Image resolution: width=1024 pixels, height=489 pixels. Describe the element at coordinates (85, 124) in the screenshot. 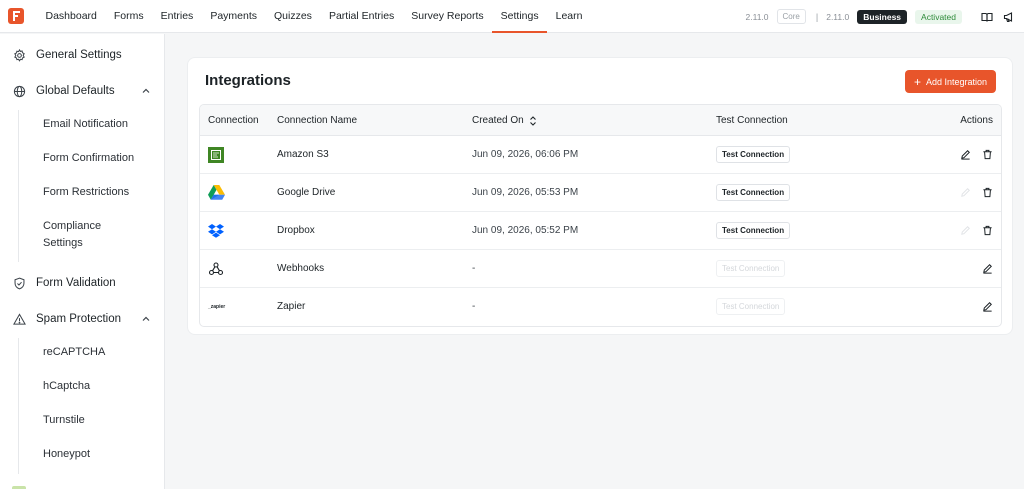

I see `sidebar-item-email-notification: Email Notification` at that location.